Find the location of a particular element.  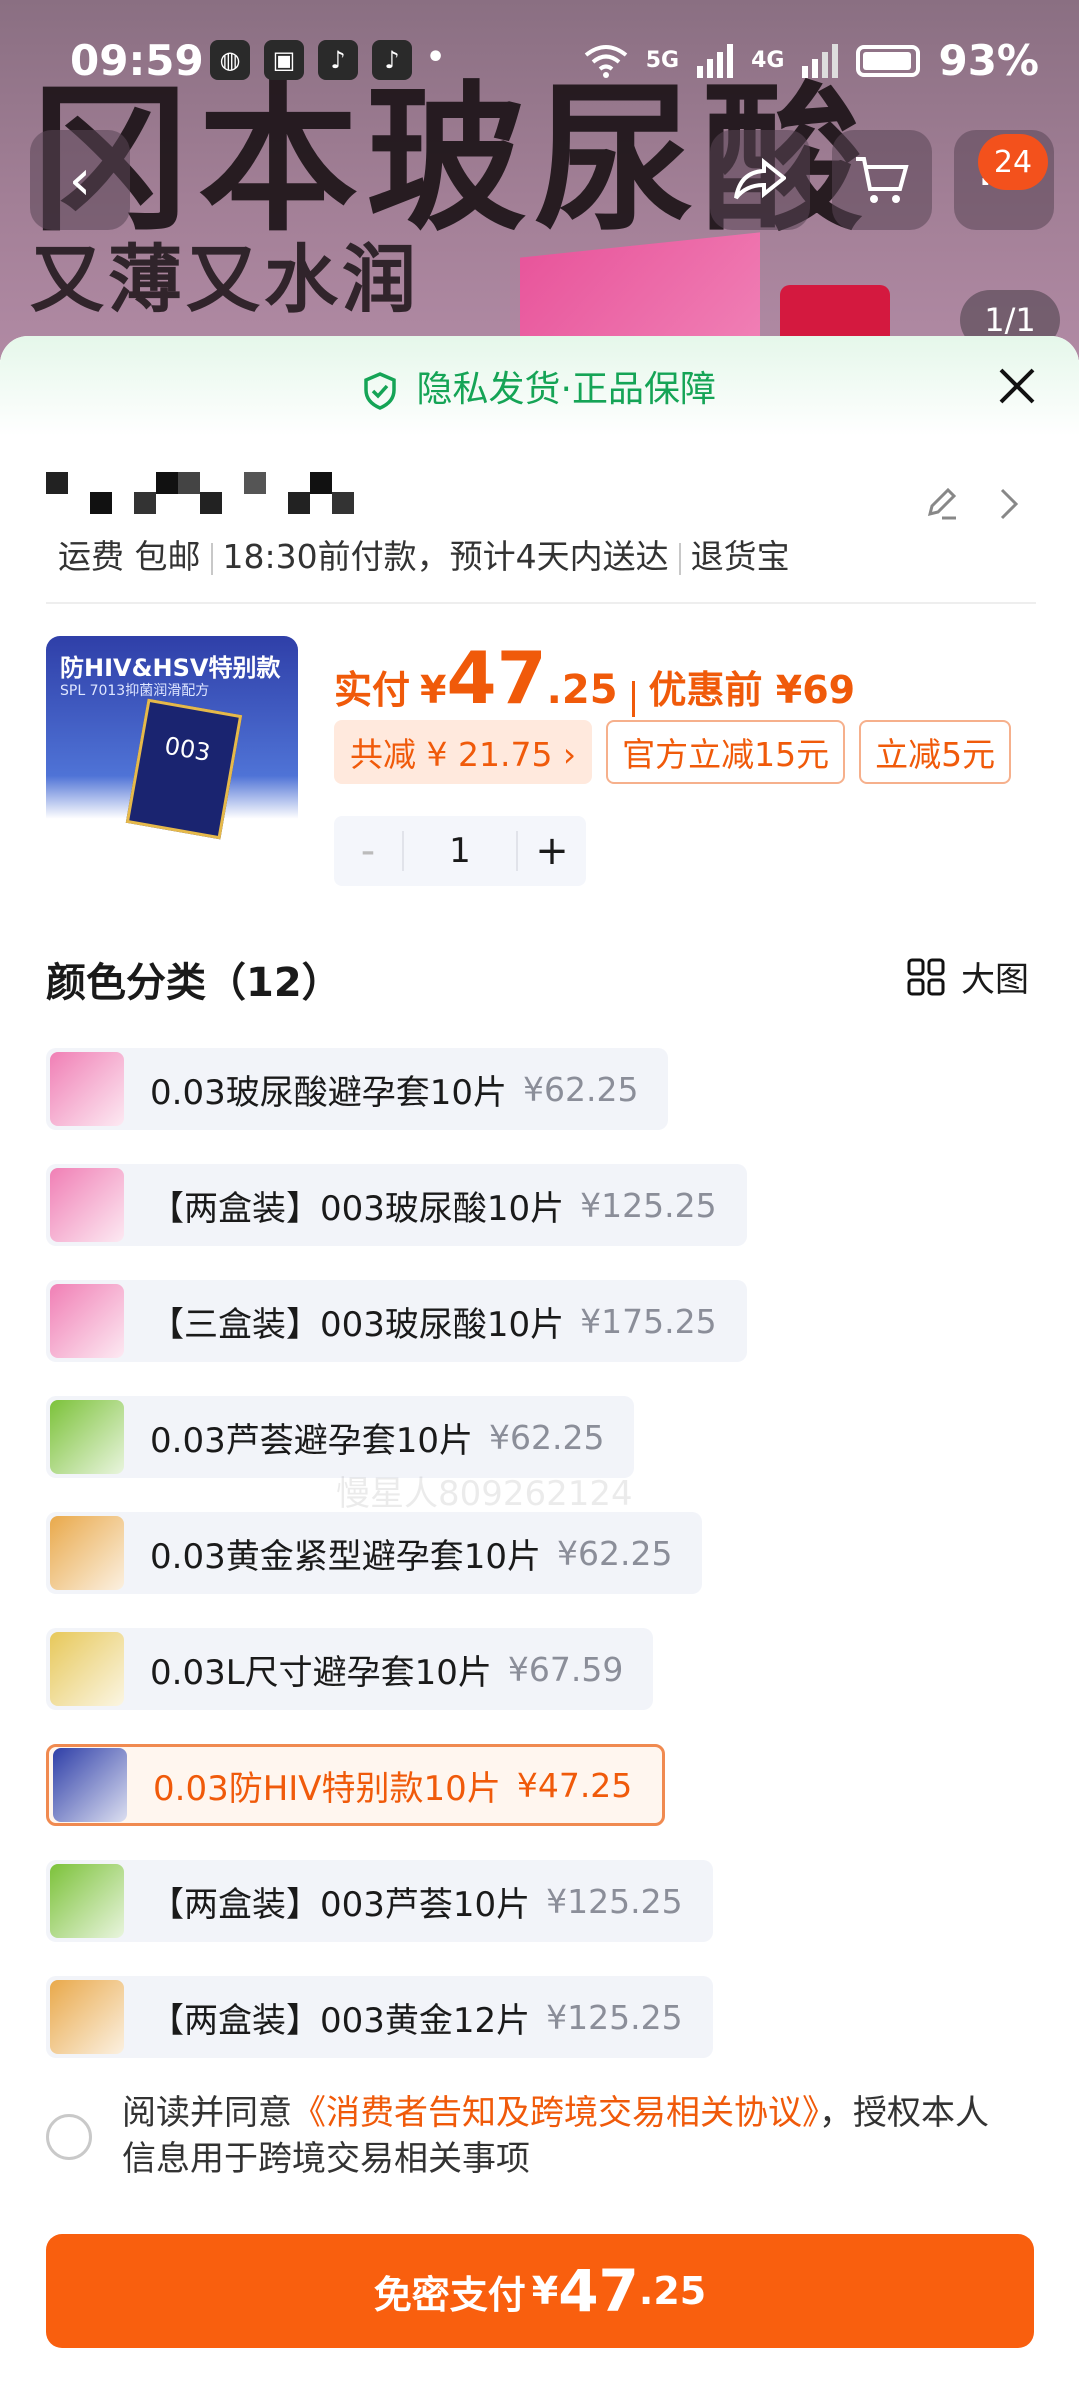

pay-integer: 47 is located at coordinates (598, 2291).